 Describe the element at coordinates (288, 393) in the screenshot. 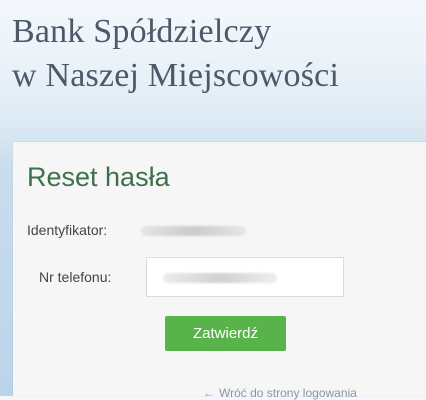

I see `back-link-label: Wróć do strony logowania` at that location.